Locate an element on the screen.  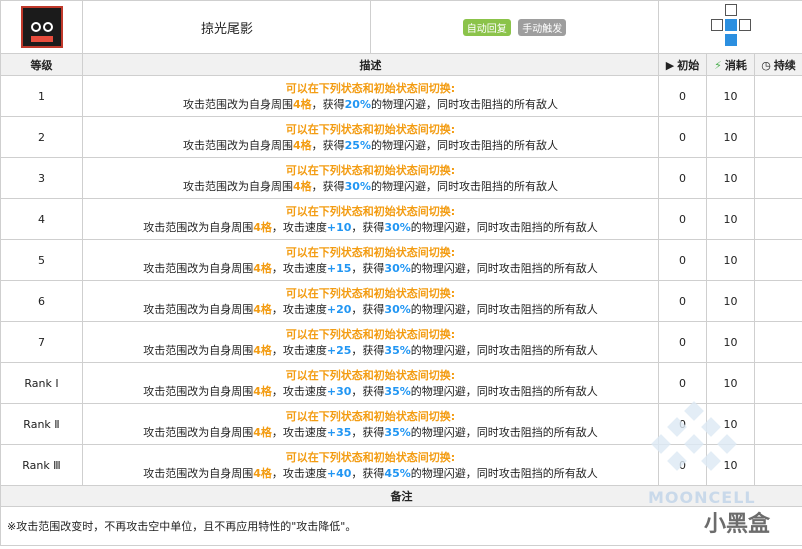
col-initial: ▶ 初始 is located at coordinates (682, 64).